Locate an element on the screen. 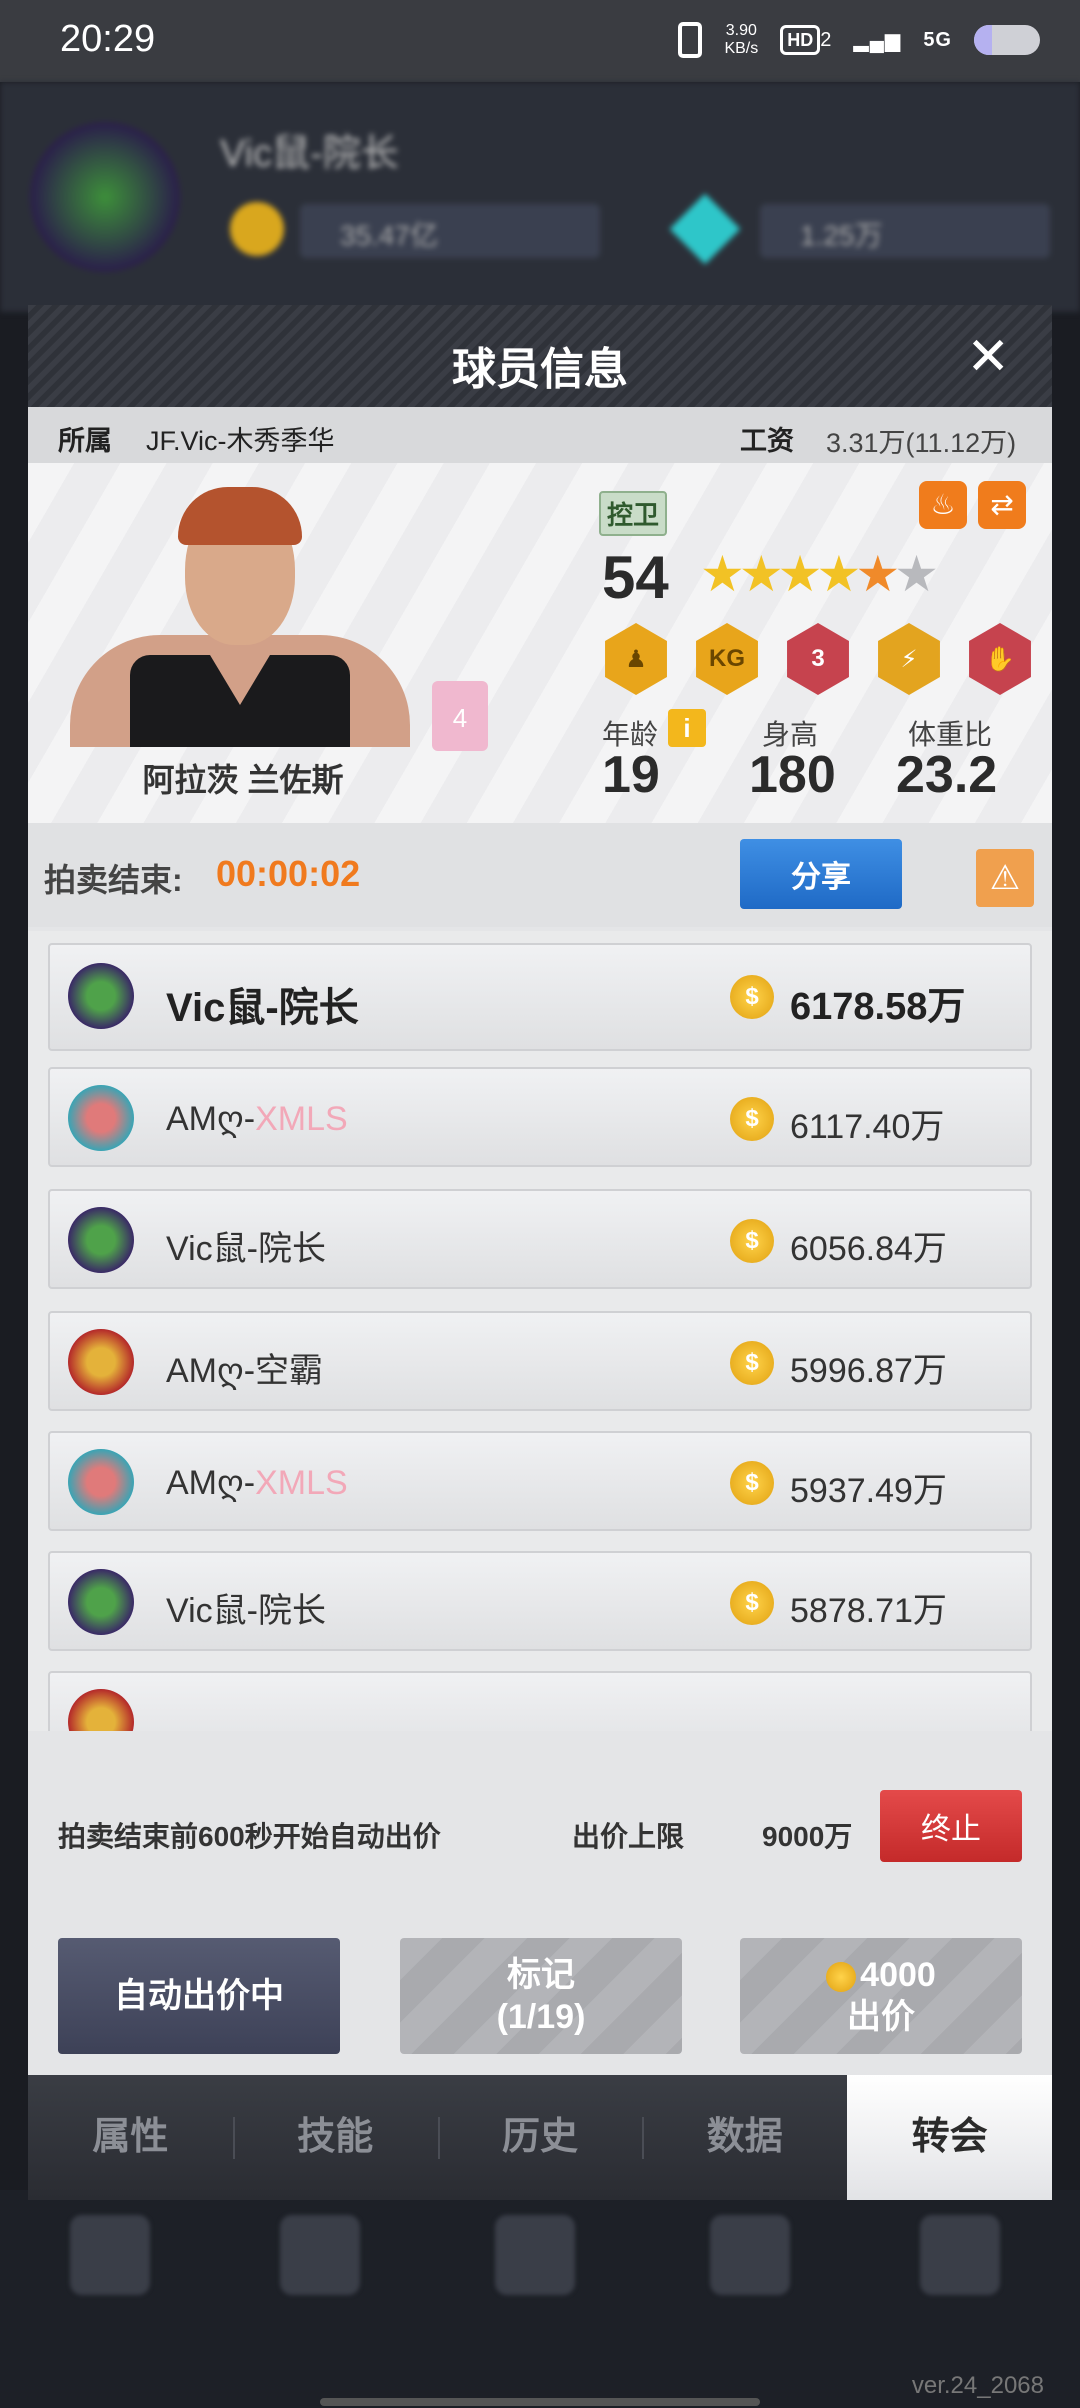 This screenshot has height=2408, width=1080. dunk-badge-icon: ✋ is located at coordinates (1000, 659).